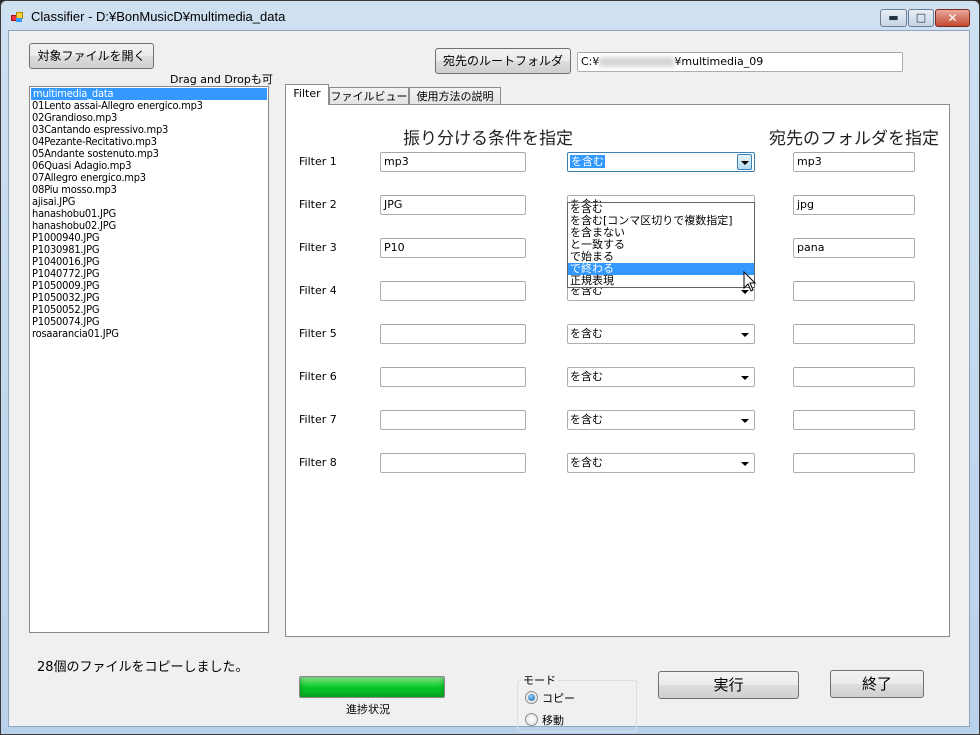 Image resolution: width=980 pixels, height=735 pixels. I want to click on maximize-button: □, so click(921, 18).